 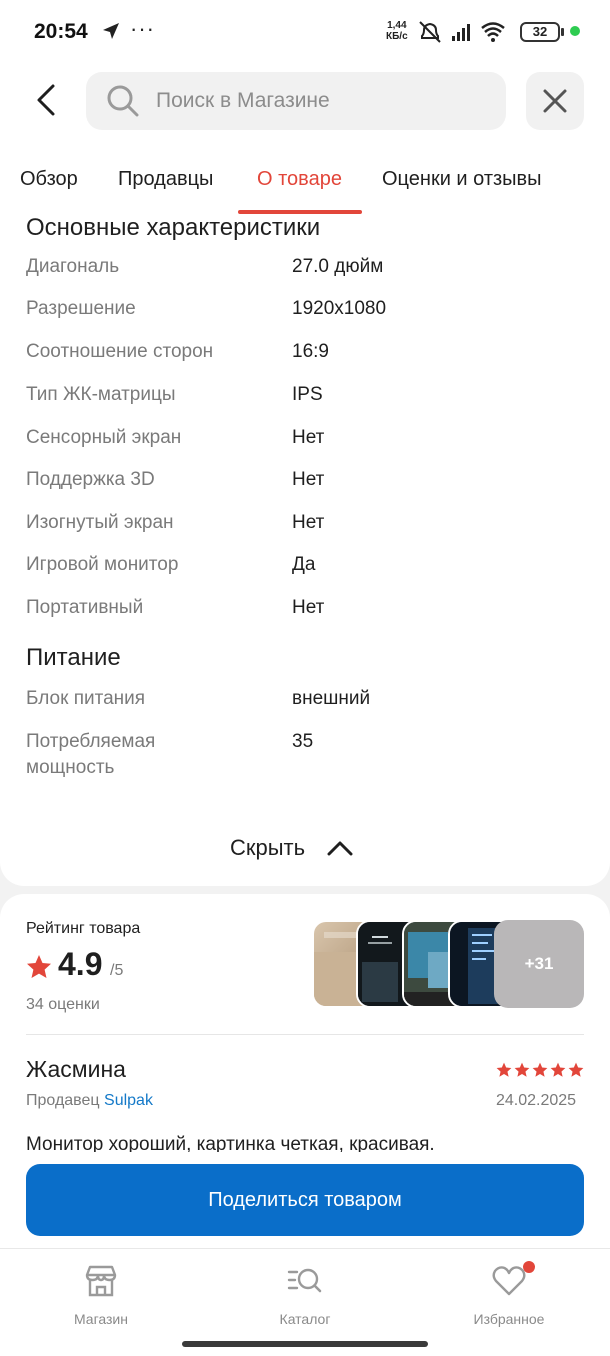 I want to click on review-author: Жасмина, so click(x=76, y=1069).